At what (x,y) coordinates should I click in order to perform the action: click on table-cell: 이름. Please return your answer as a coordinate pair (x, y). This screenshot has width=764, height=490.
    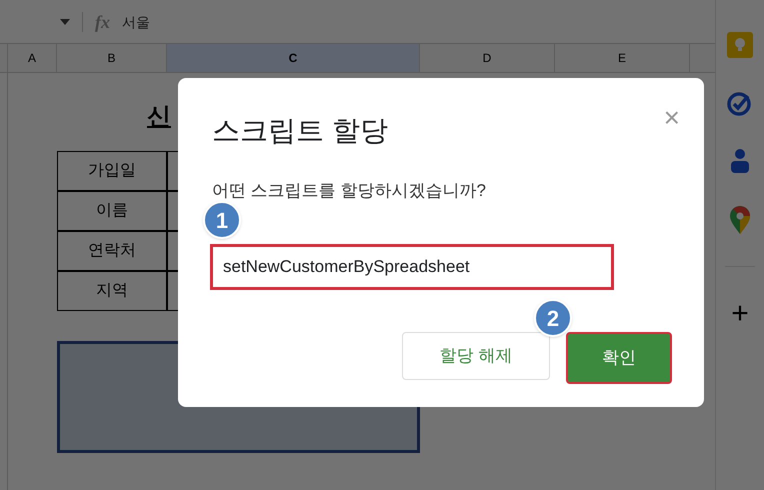
    Looking at the image, I should click on (112, 211).